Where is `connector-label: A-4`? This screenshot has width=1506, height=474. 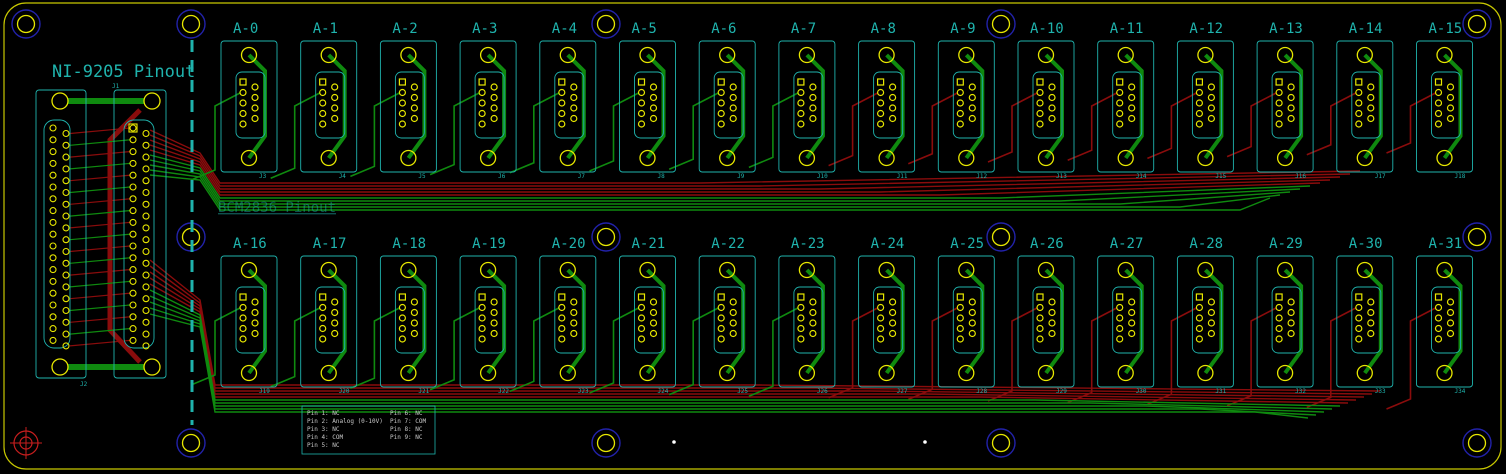
connector-label: A-4 is located at coordinates (564, 29).